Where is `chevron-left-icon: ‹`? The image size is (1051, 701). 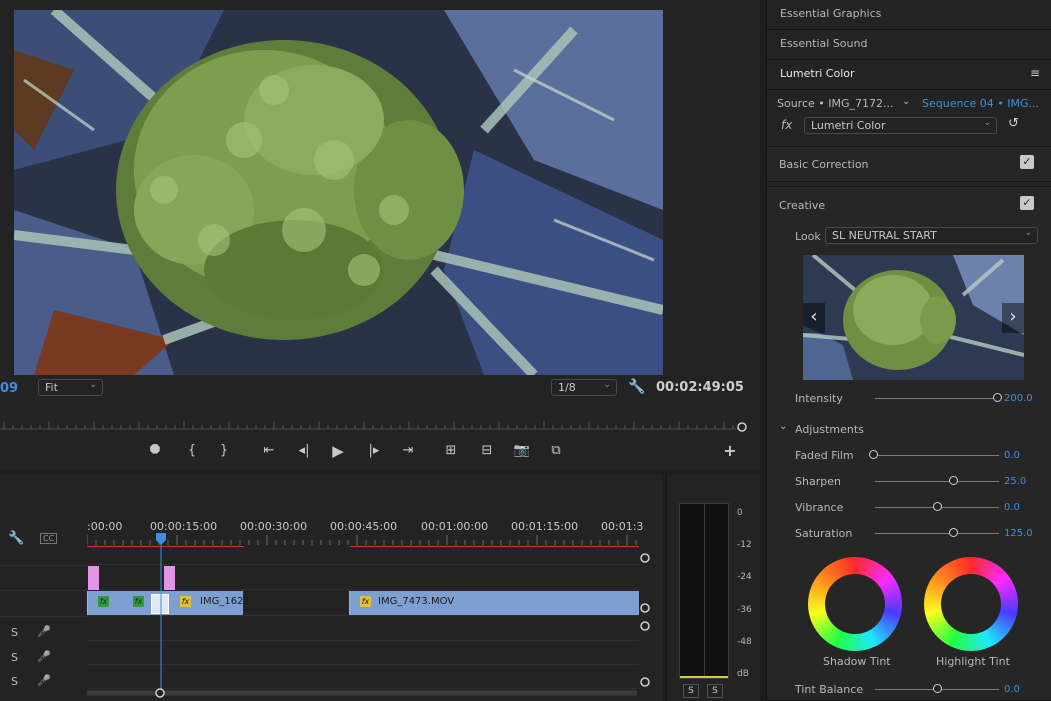
chevron-left-icon: ‹ is located at coordinates (814, 318).